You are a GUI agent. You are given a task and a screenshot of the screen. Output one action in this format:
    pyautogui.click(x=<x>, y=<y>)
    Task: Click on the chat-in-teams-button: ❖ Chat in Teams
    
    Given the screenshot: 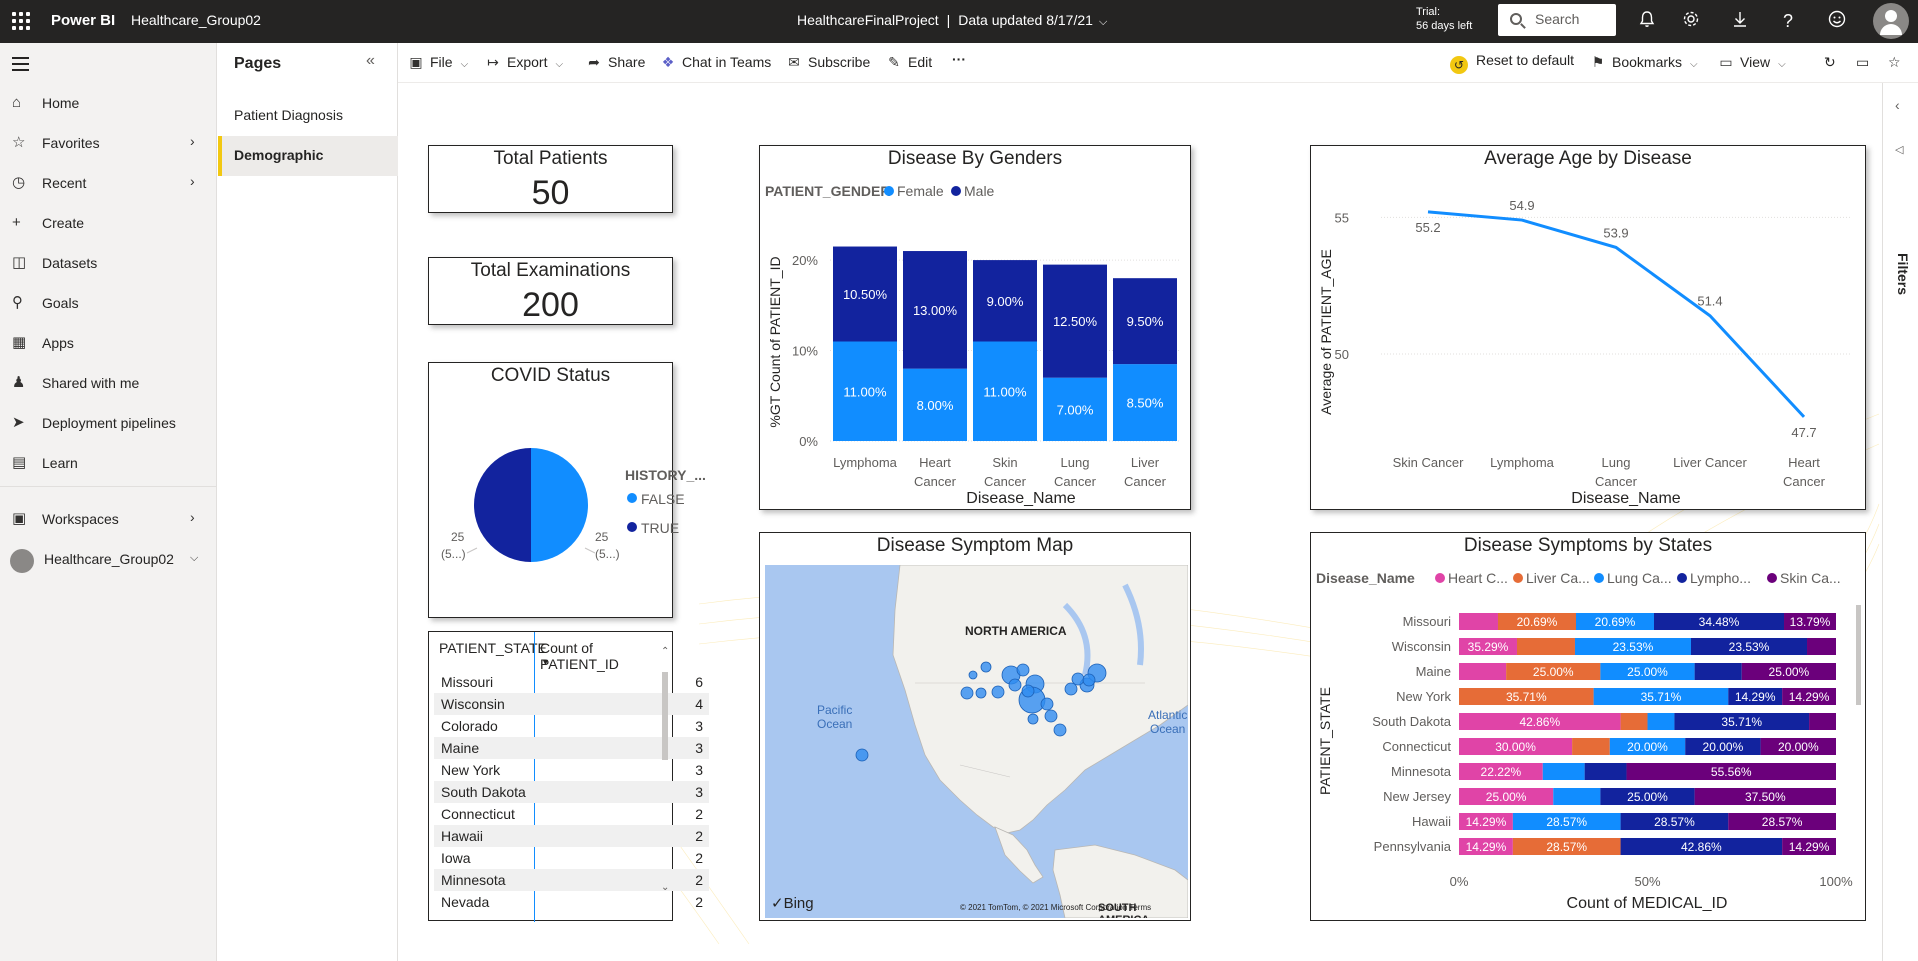 What is the action you would take?
    pyautogui.click(x=716, y=62)
    